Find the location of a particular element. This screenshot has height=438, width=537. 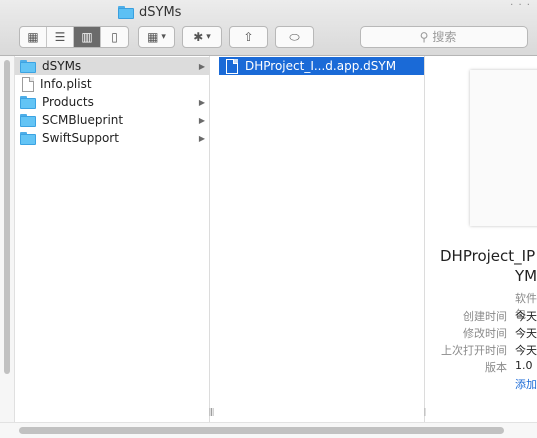

list-item: dSYMs ▶ is located at coordinates (112, 66).